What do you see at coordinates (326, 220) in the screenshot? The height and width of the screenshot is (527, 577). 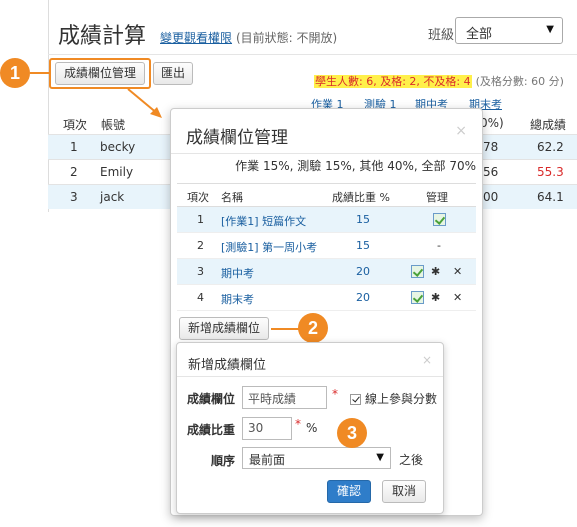 I see `table-row: 1 [作業1] 短篇作文 15` at bounding box center [326, 220].